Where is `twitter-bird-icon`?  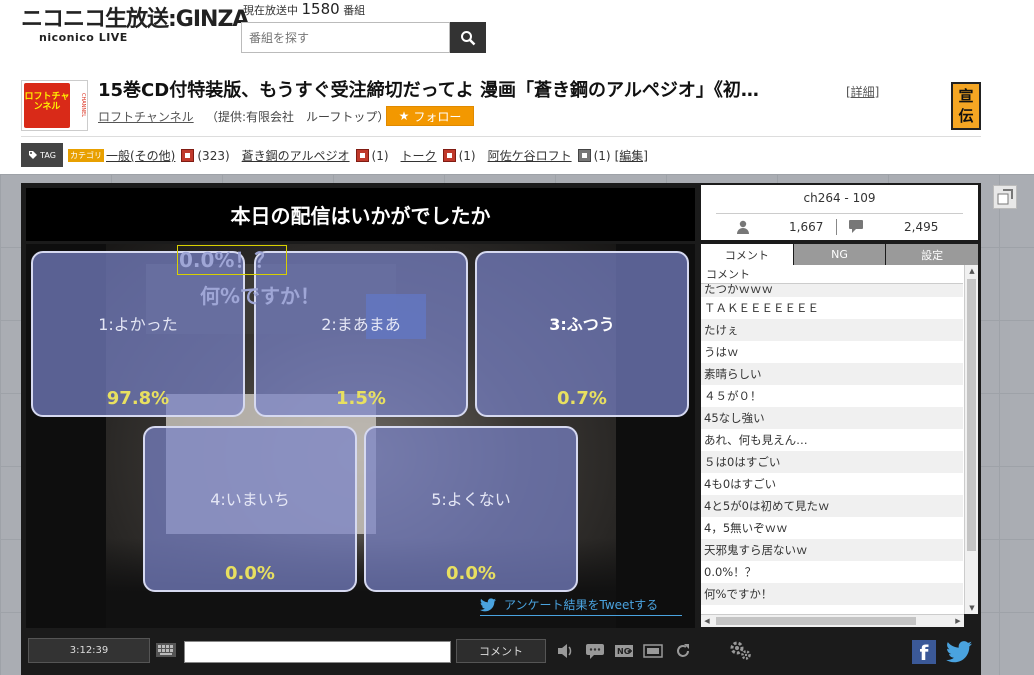
twitter-bird-icon is located at coordinates (488, 604).